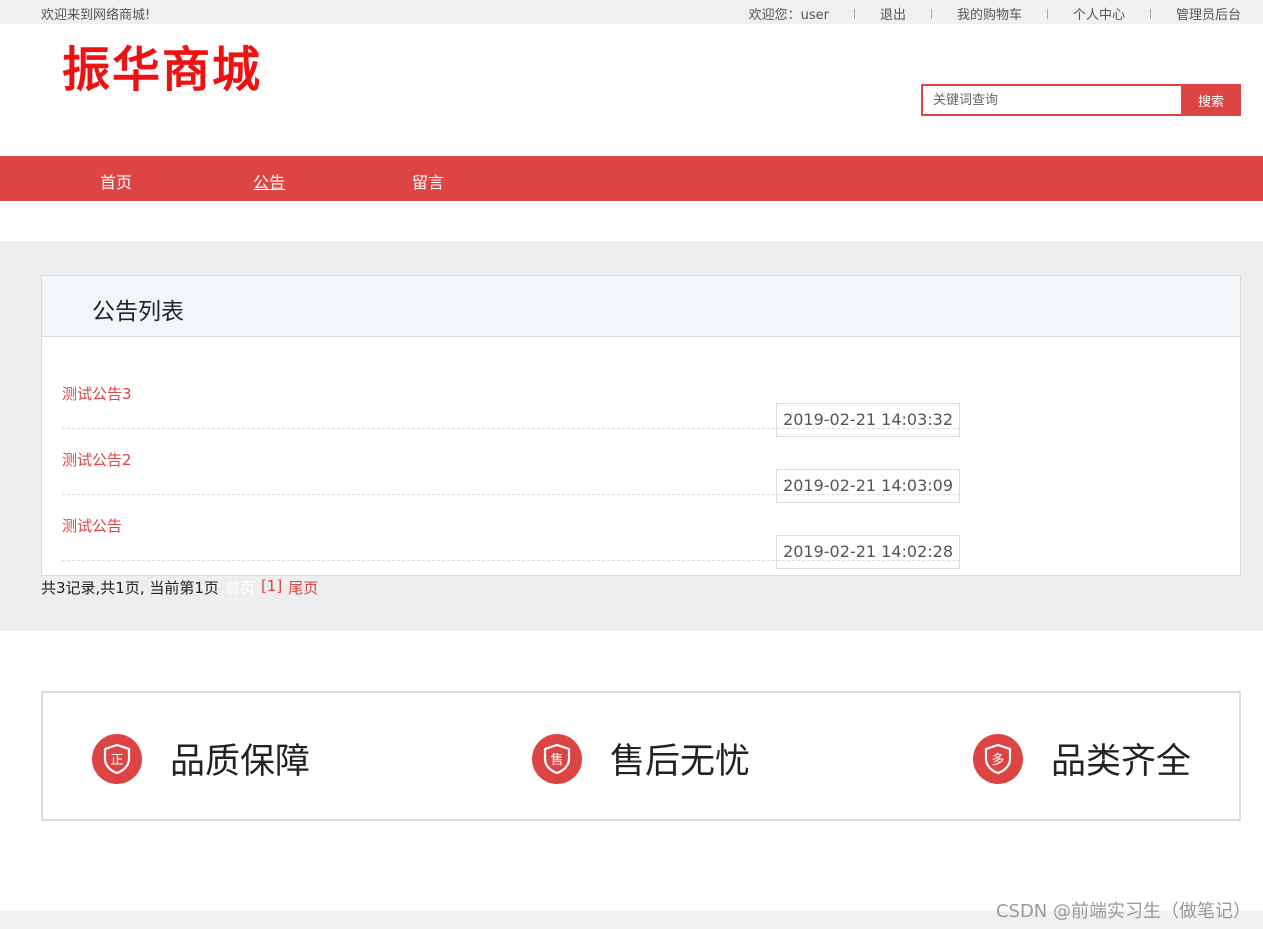 This screenshot has height=929, width=1263. I want to click on pager-last-link: 尾页, so click(303, 587).